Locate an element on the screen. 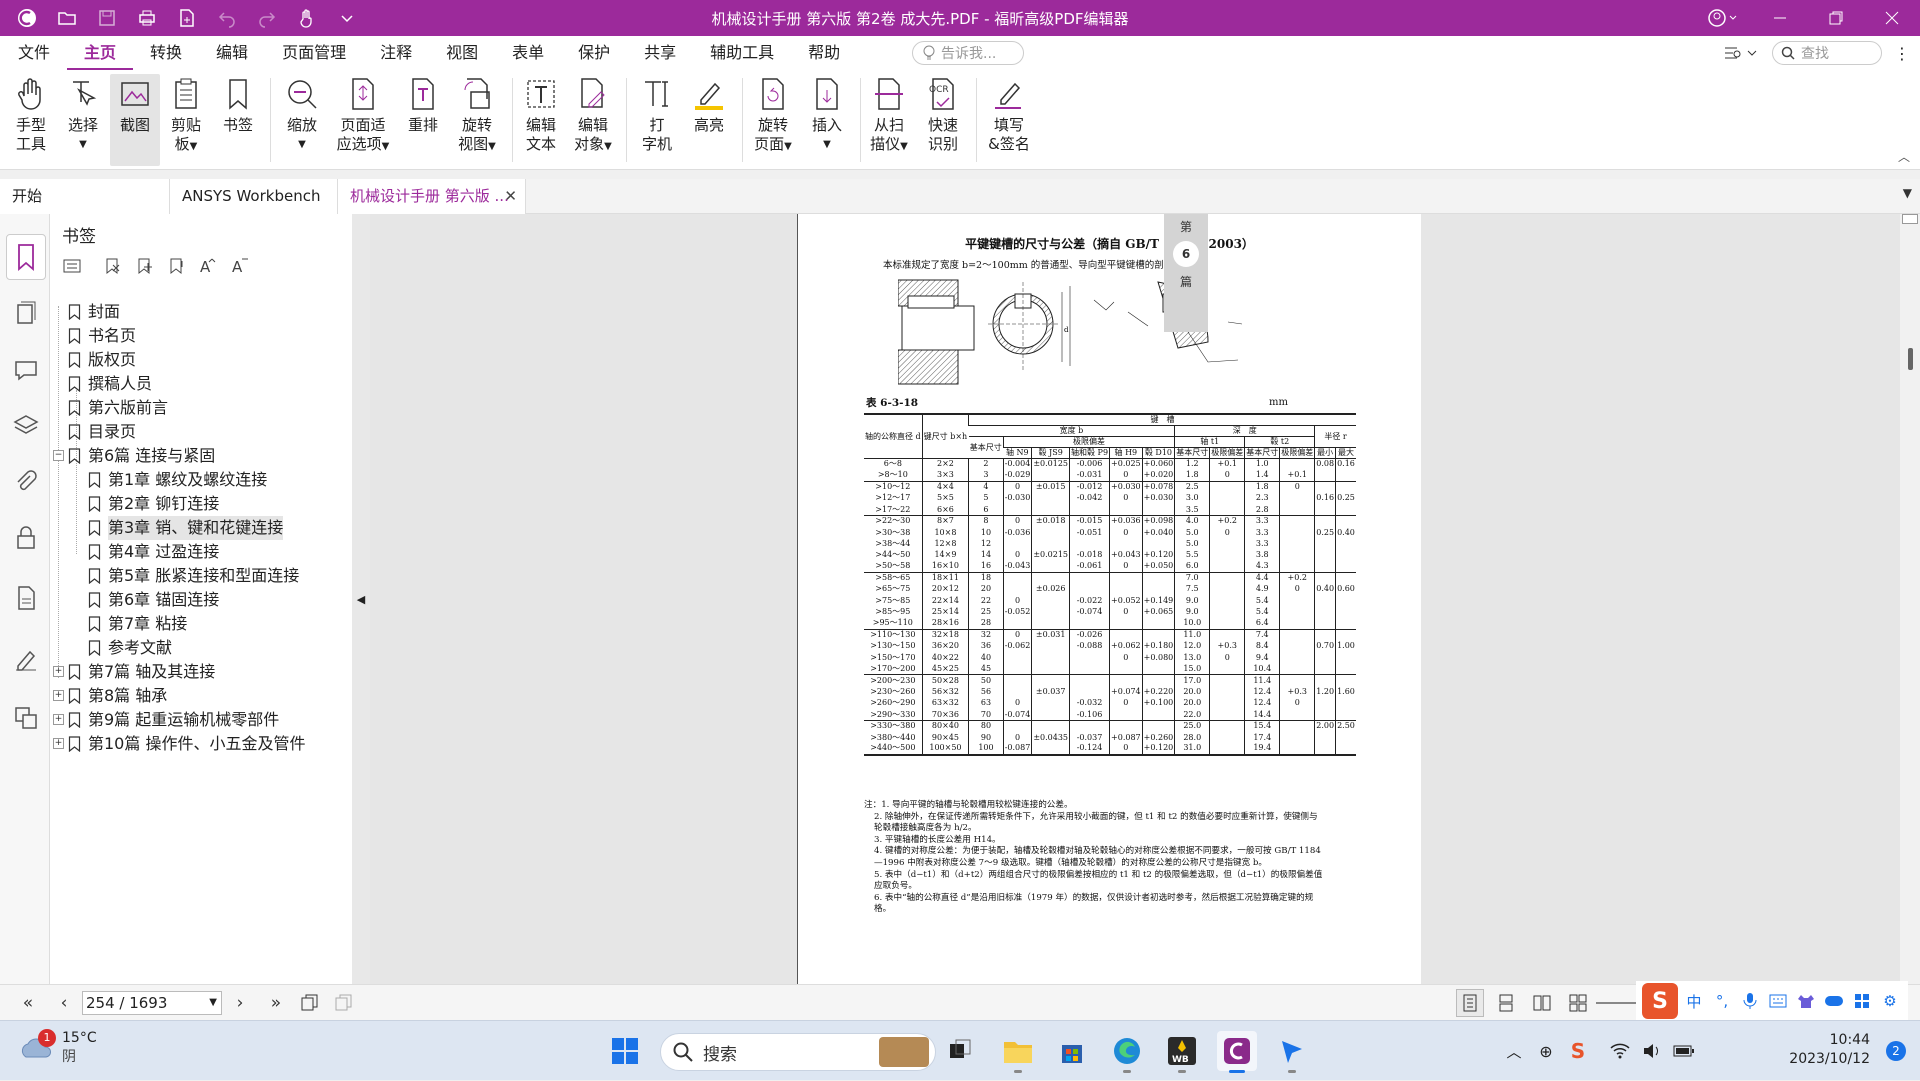 The height and width of the screenshot is (1081, 1920). vertical-scrollbar is located at coordinates (1910, 599).